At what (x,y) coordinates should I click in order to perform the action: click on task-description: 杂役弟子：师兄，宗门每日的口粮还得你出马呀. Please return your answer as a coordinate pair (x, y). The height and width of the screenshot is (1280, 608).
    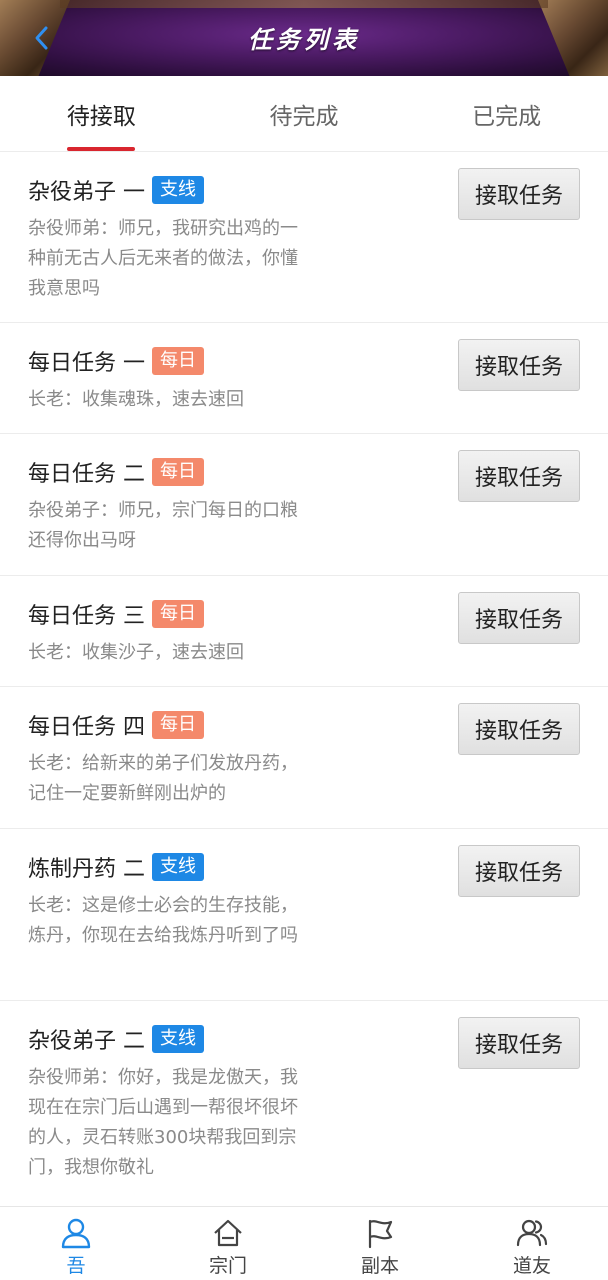
    Looking at the image, I should click on (163, 525).